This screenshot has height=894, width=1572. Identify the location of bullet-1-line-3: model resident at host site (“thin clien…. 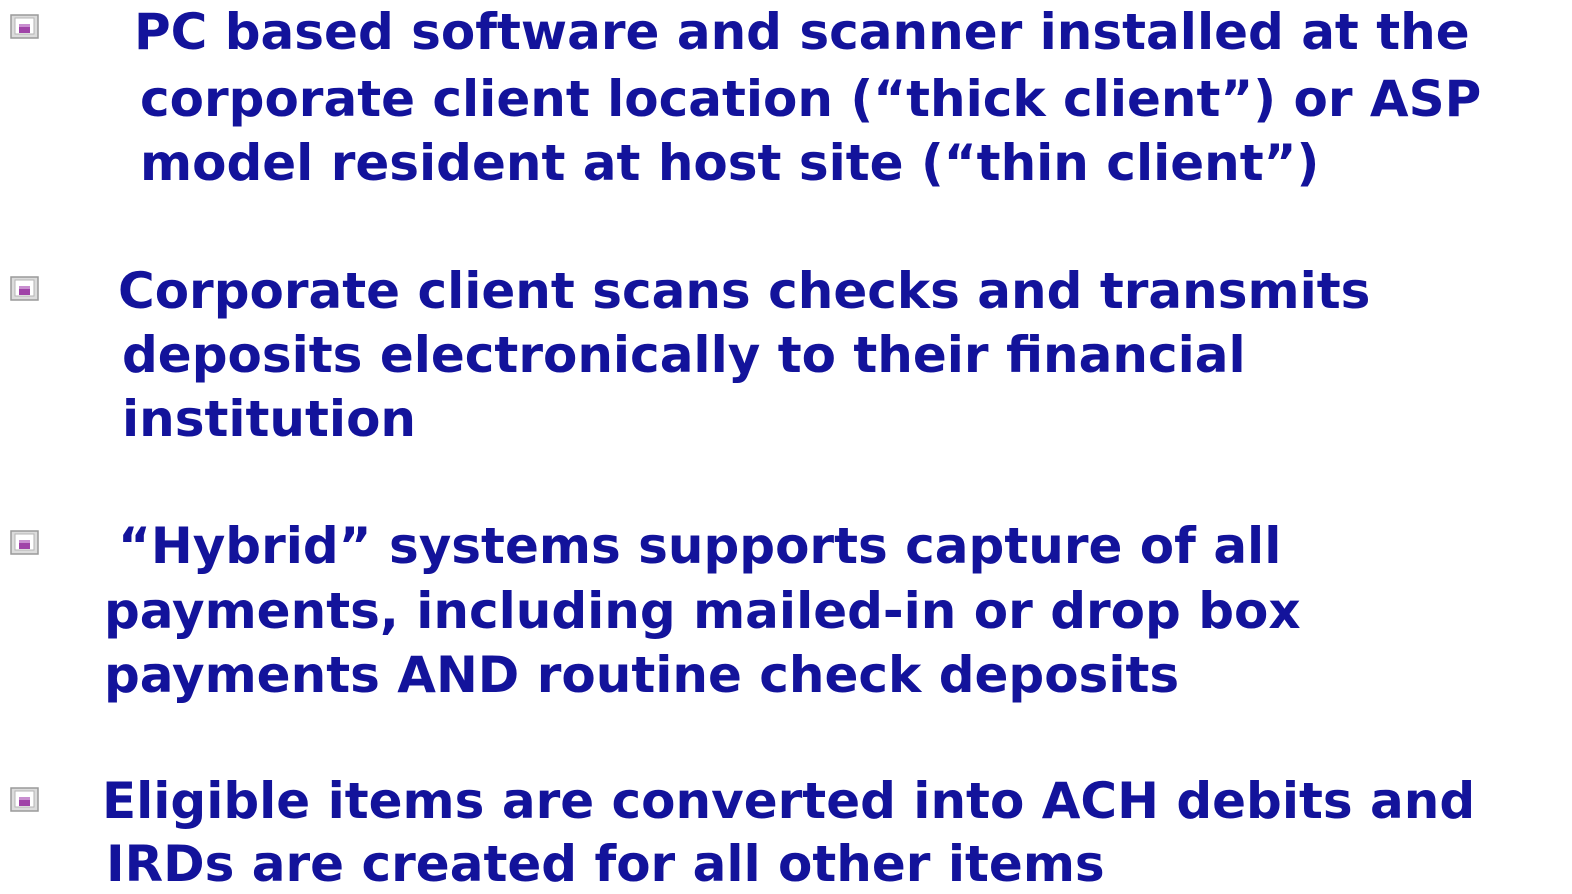
(730, 163).